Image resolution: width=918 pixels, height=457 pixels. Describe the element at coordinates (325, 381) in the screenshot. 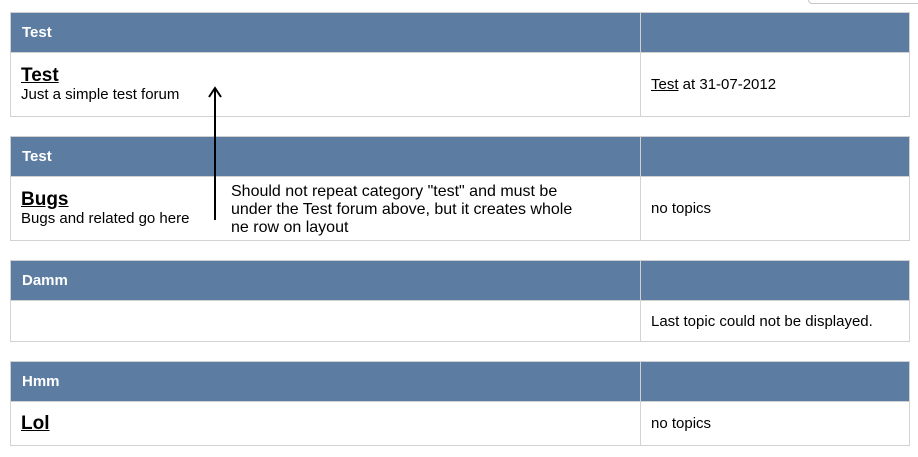

I see `category-name: Hmm` at that location.